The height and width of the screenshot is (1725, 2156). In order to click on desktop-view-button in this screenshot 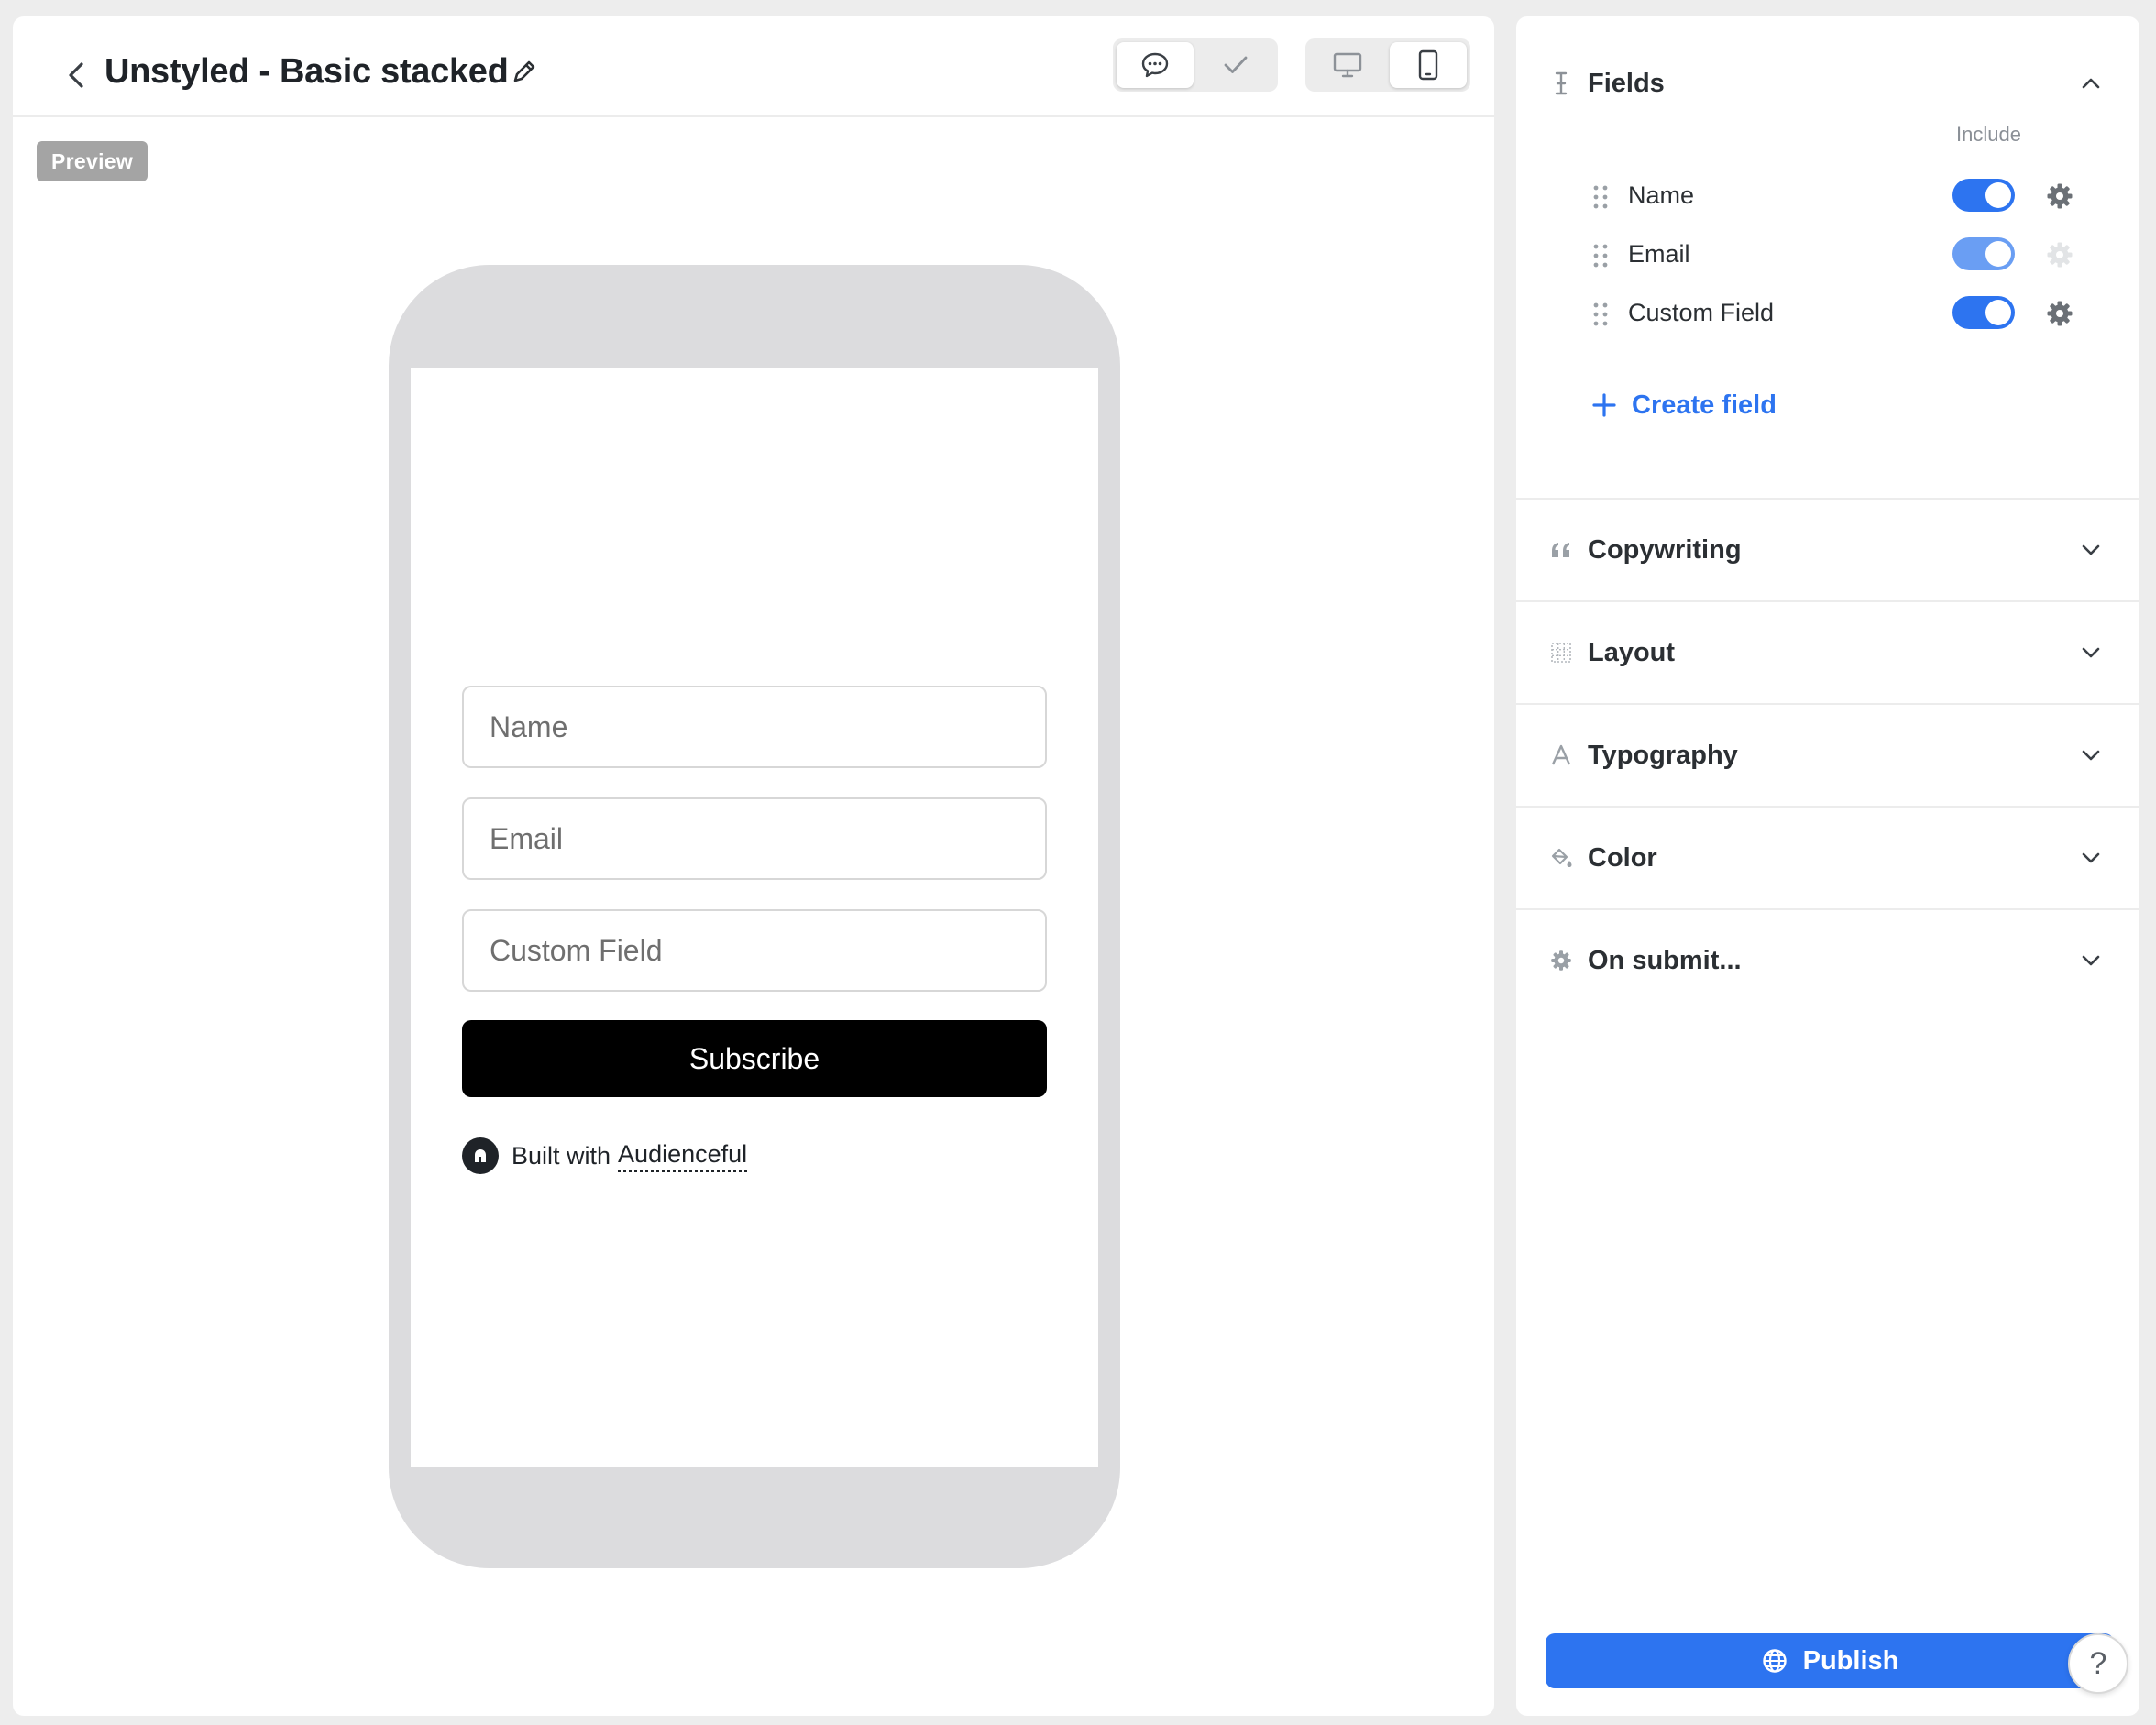, I will do `click(1347, 65)`.